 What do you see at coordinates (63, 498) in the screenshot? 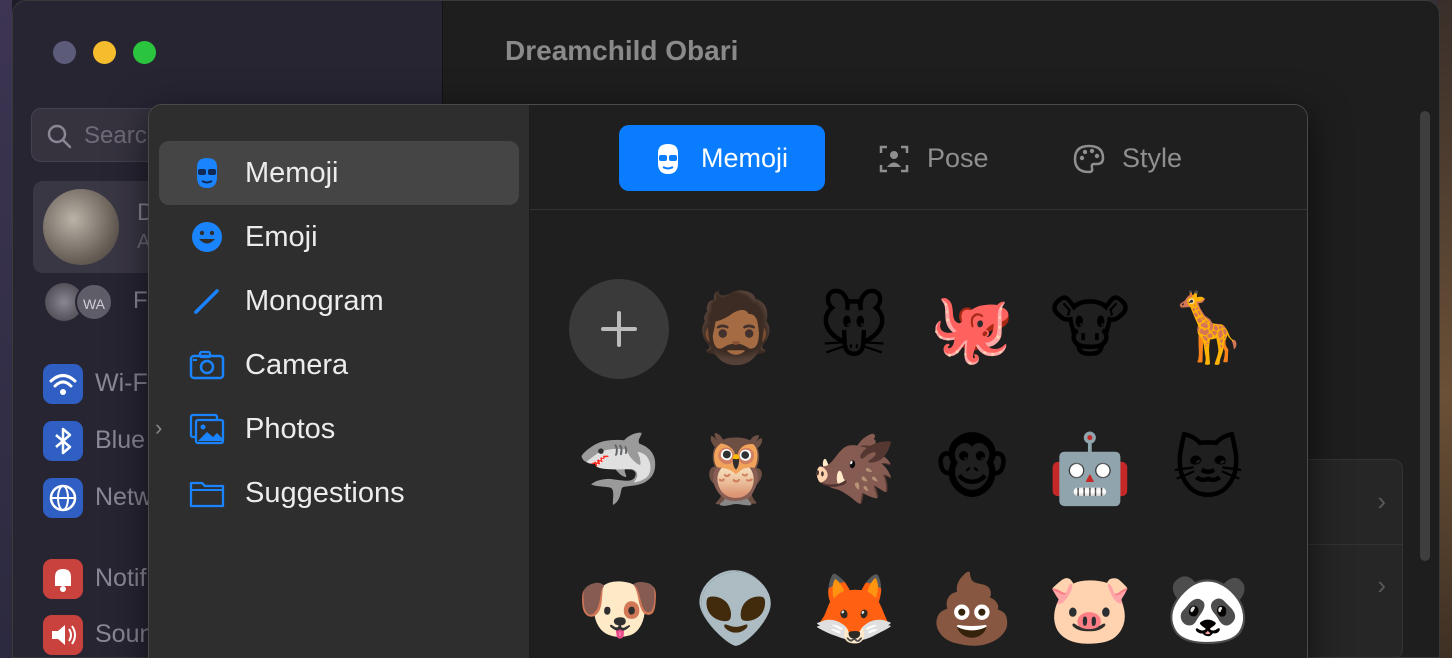
I see `globe-icon` at bounding box center [63, 498].